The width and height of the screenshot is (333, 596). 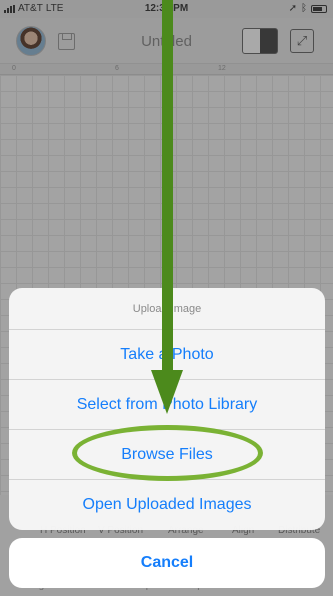 I want to click on open-uploaded-images-button: Open Uploaded Images, so click(x=167, y=505).